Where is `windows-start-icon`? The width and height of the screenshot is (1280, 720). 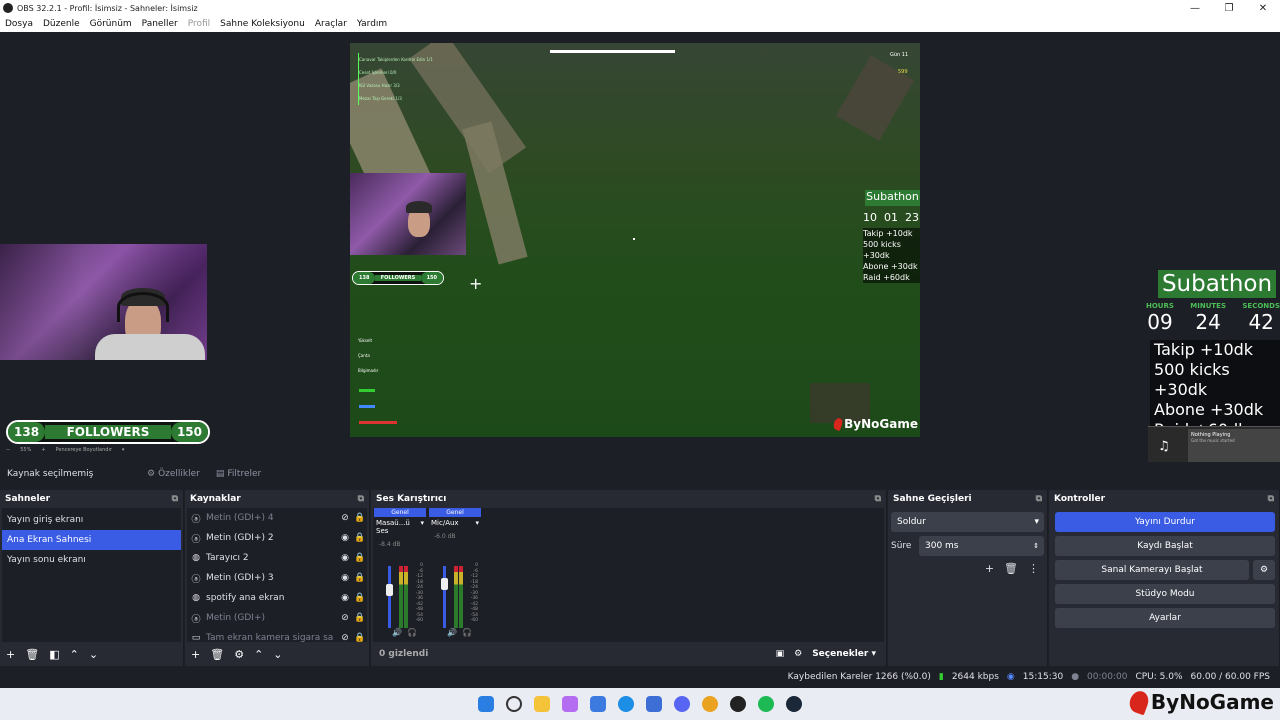 windows-start-icon is located at coordinates (486, 704).